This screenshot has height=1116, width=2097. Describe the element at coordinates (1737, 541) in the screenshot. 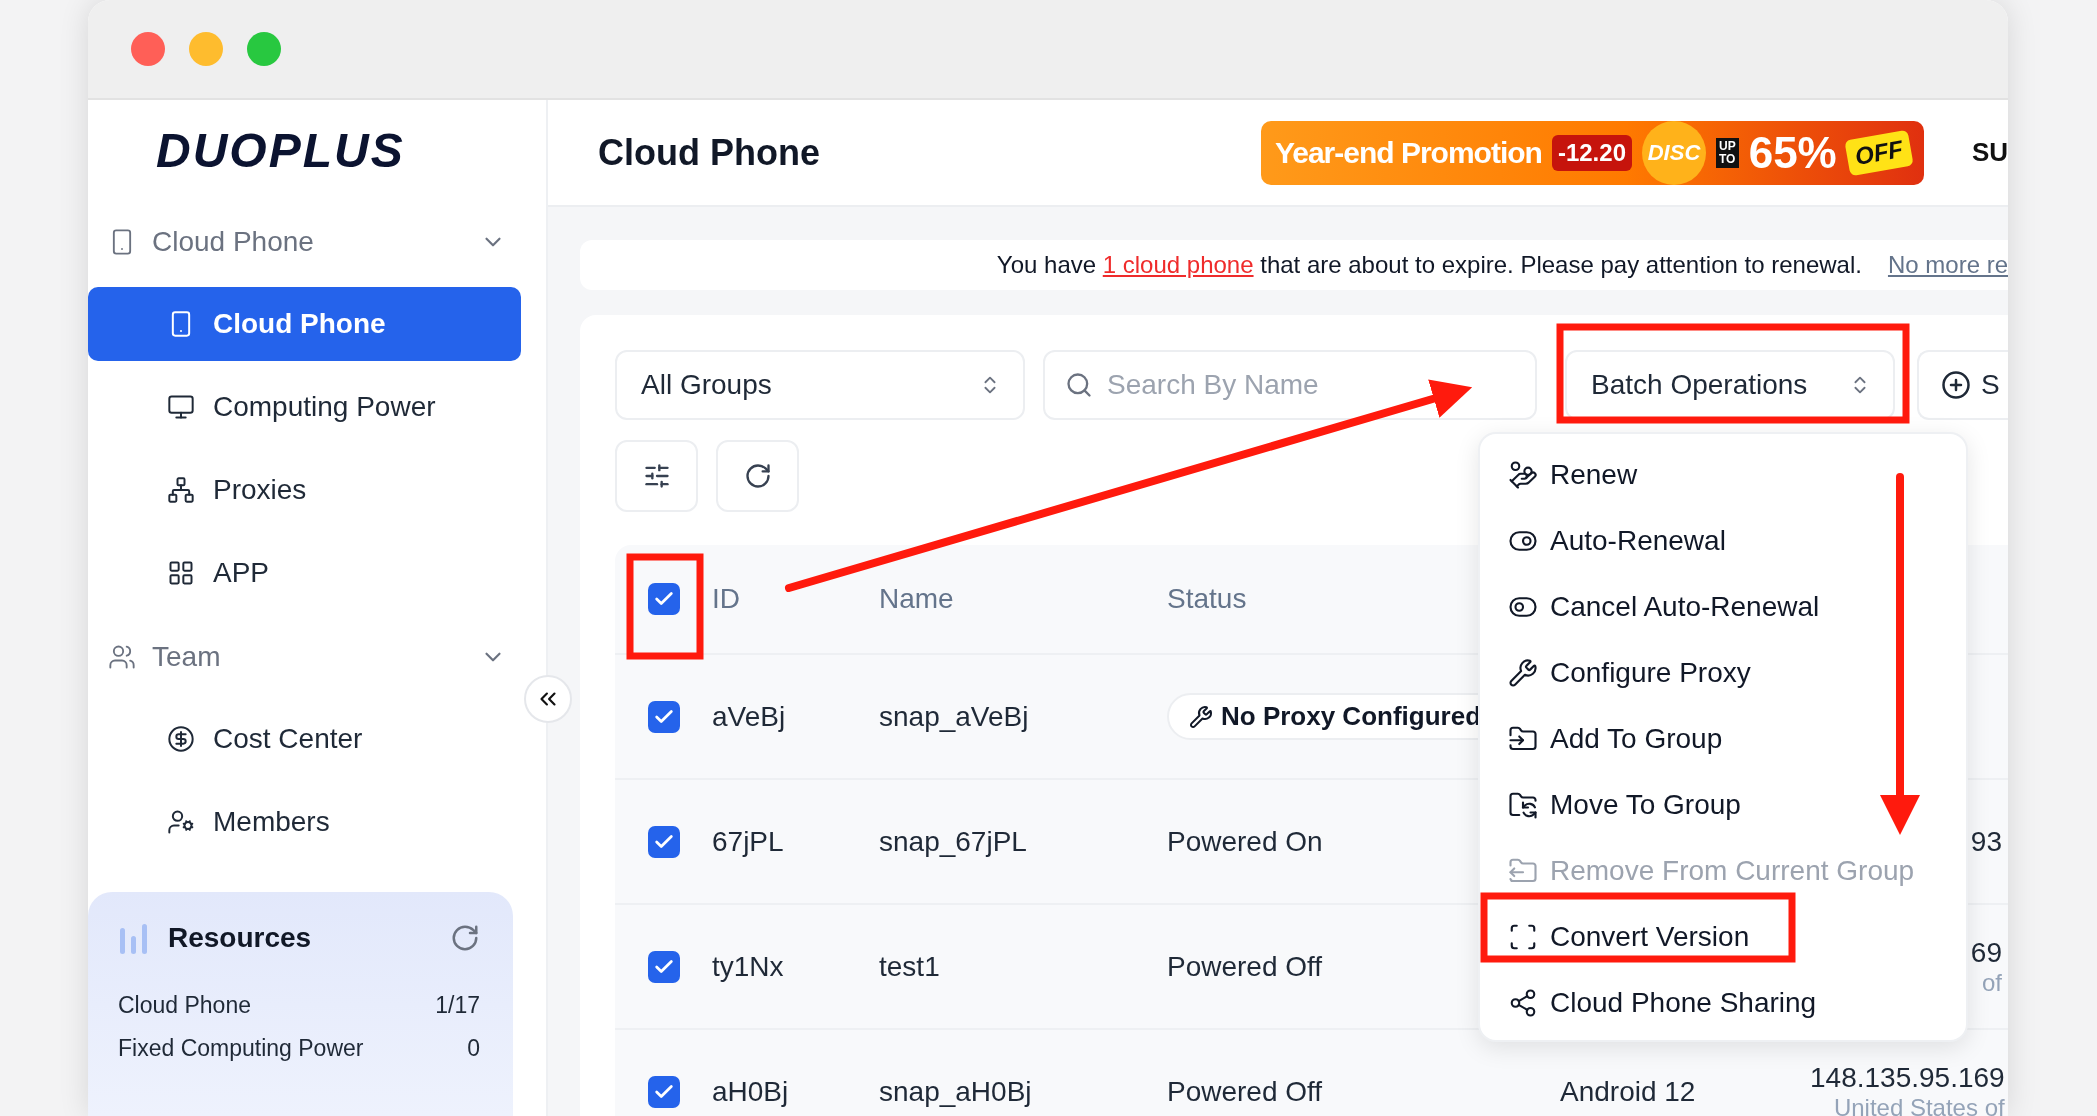

I see `menu-item: Auto-Renewal` at that location.